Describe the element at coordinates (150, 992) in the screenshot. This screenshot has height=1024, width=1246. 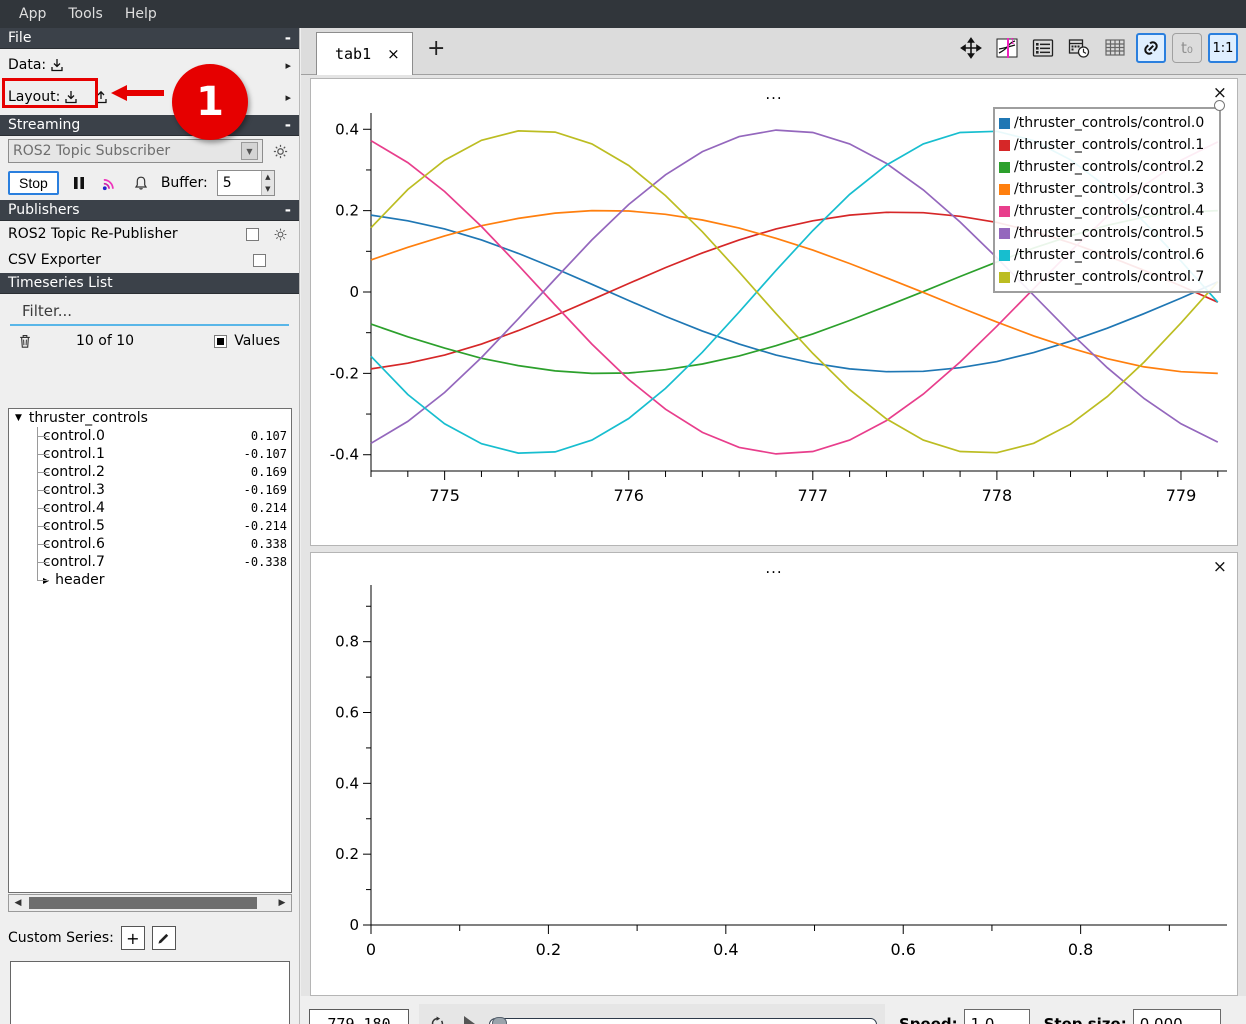
I see `custom-series-list` at that location.